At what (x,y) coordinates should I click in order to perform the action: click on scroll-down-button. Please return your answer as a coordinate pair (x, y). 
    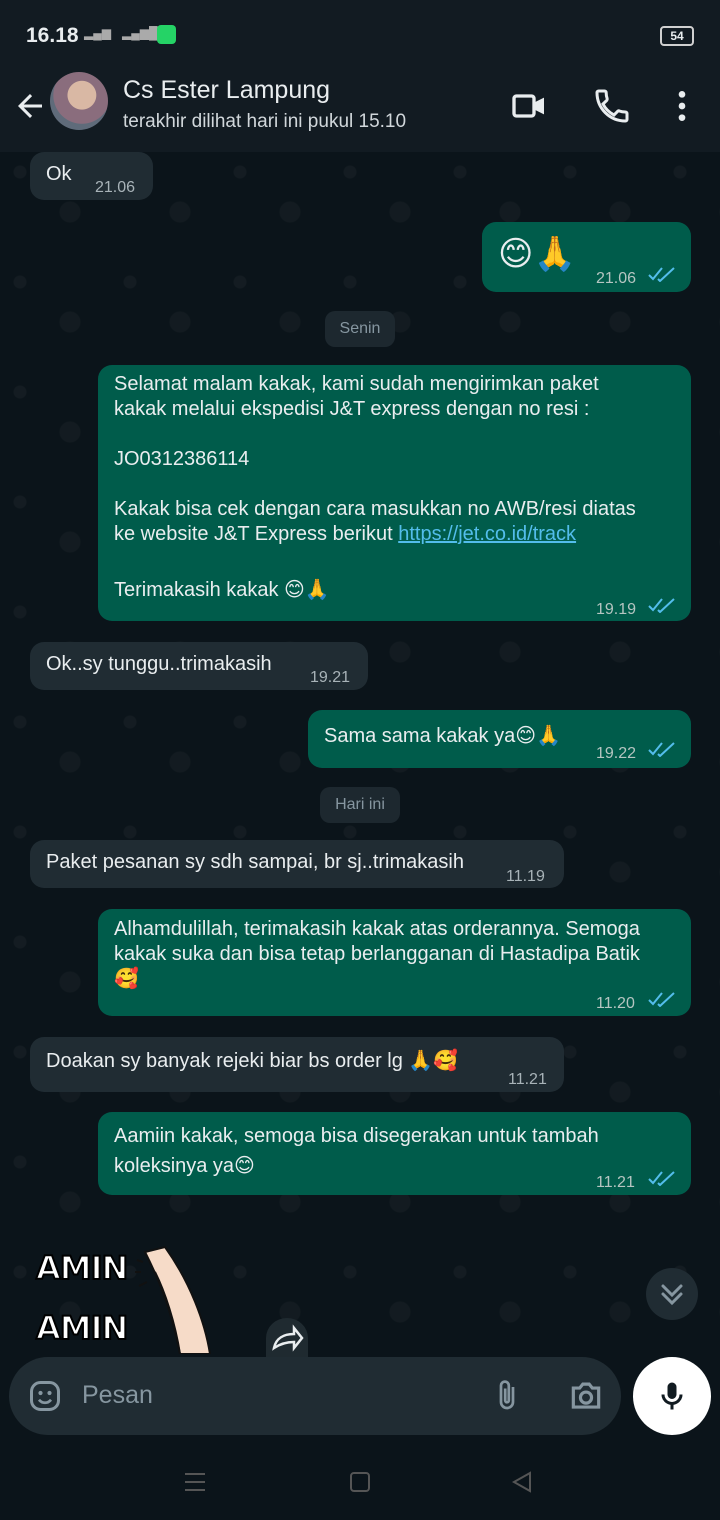
    Looking at the image, I should click on (672, 1294).